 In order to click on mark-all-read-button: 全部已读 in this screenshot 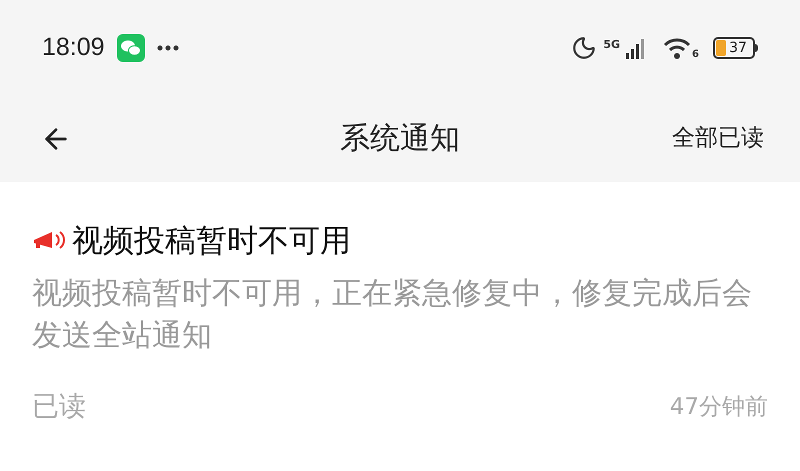, I will do `click(718, 138)`.